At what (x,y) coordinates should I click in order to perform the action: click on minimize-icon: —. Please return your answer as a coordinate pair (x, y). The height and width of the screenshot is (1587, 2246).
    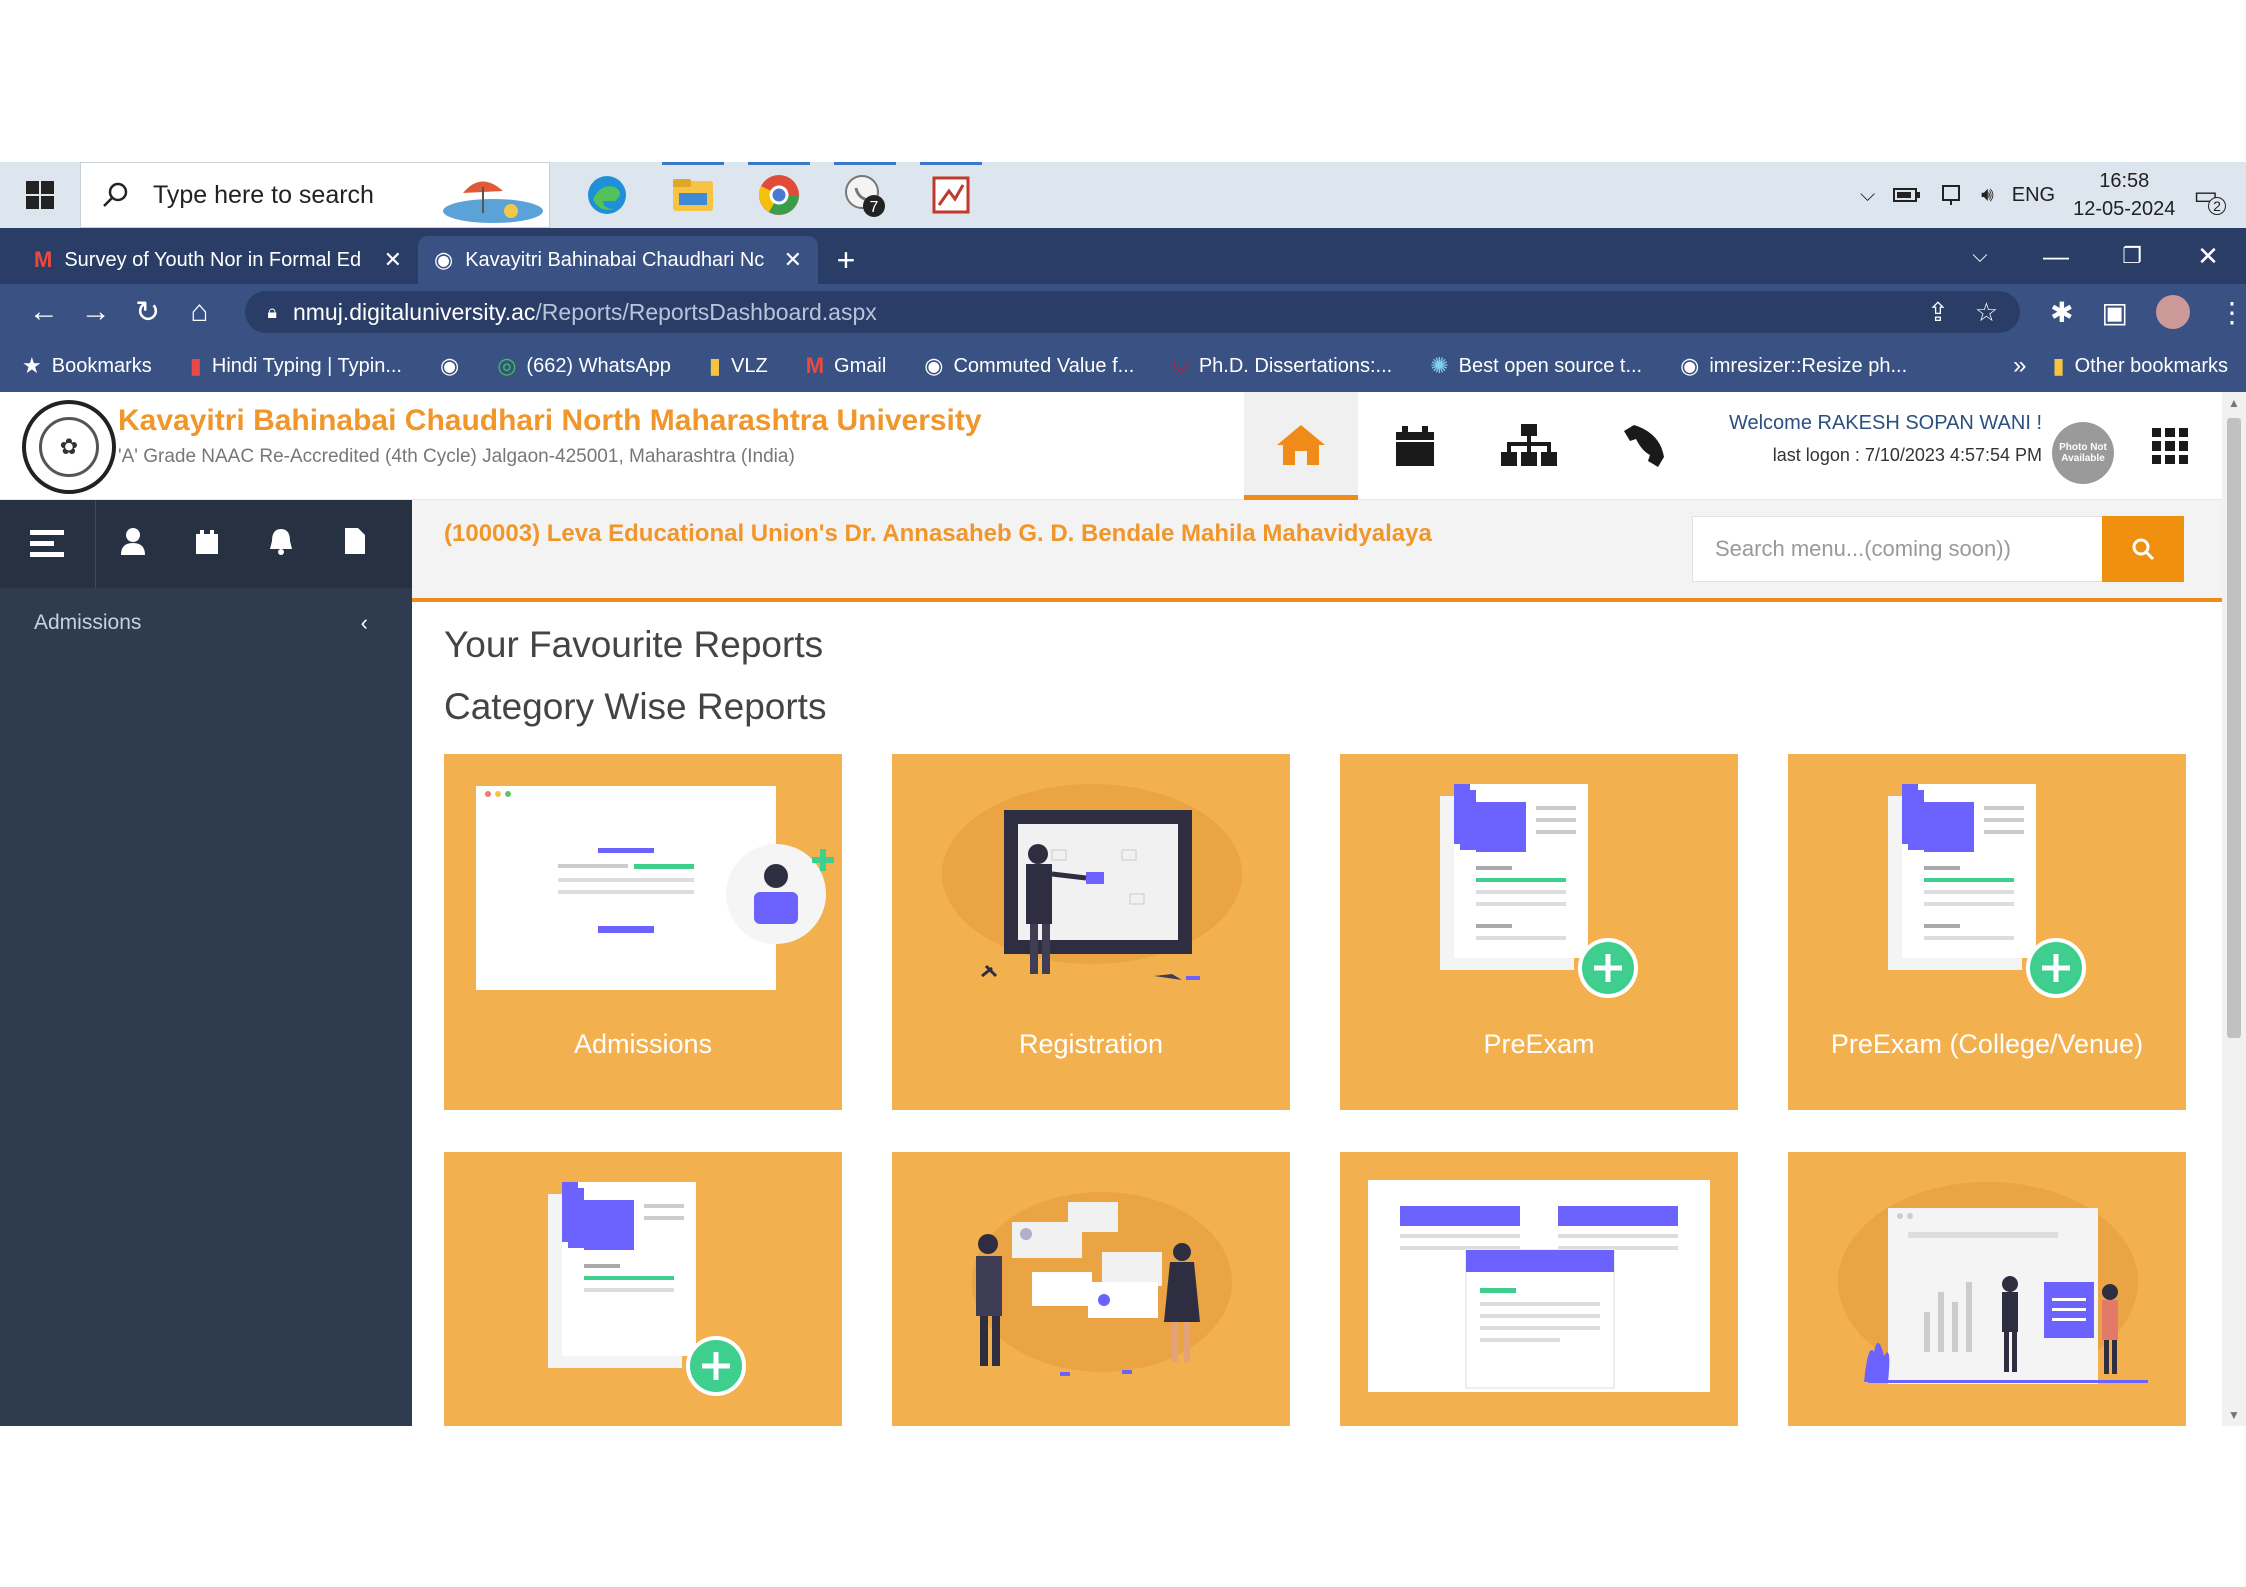
    Looking at the image, I should click on (2056, 256).